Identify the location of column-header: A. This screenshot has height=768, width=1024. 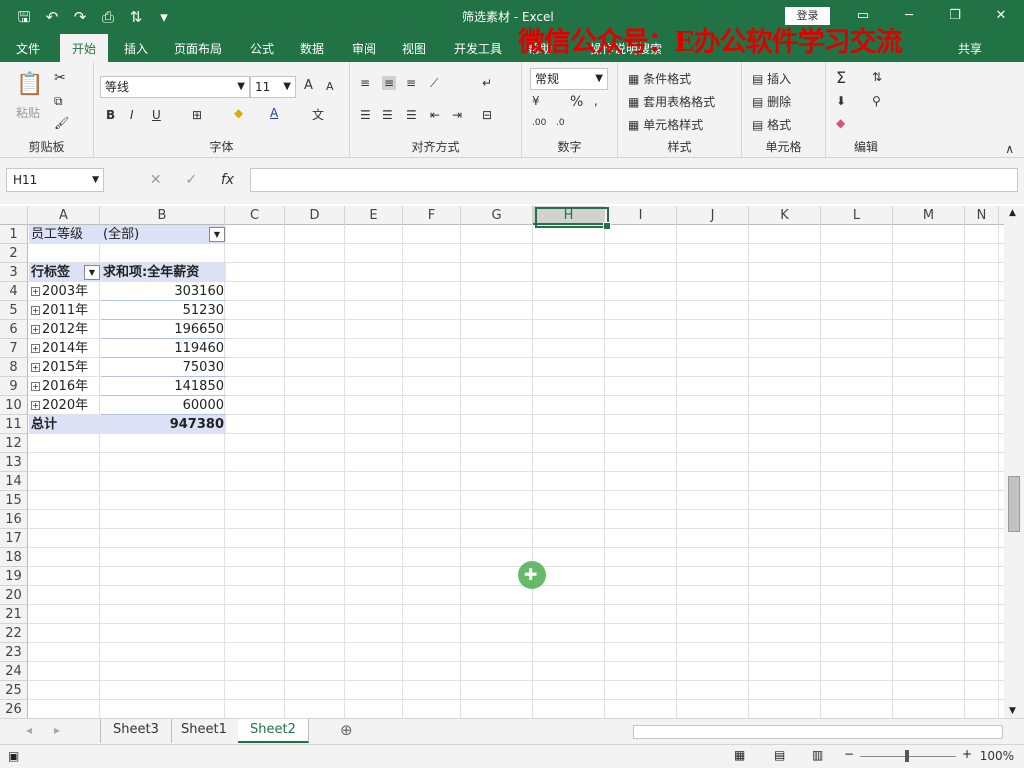
(64, 215).